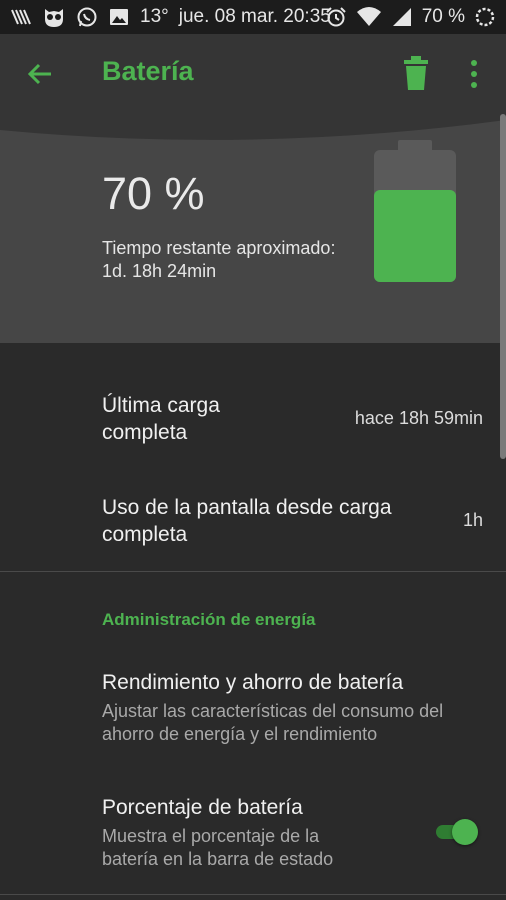 Image resolution: width=506 pixels, height=900 pixels. I want to click on owl-icon, so click(54, 18).